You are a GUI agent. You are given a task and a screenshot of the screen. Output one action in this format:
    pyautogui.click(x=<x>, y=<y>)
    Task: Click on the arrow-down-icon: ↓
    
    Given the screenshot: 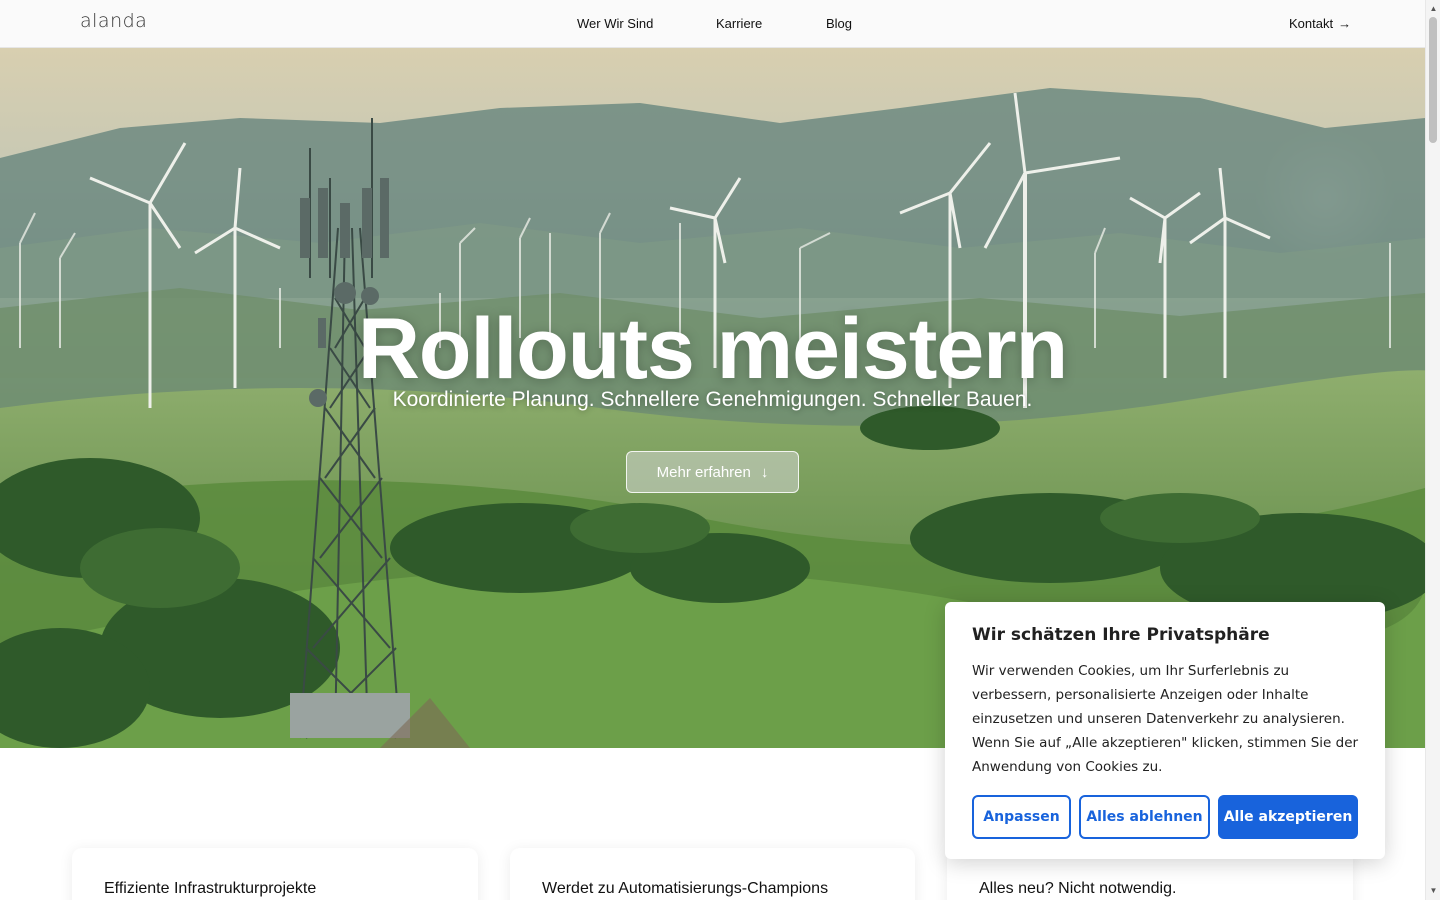 What is the action you would take?
    pyautogui.click(x=764, y=472)
    